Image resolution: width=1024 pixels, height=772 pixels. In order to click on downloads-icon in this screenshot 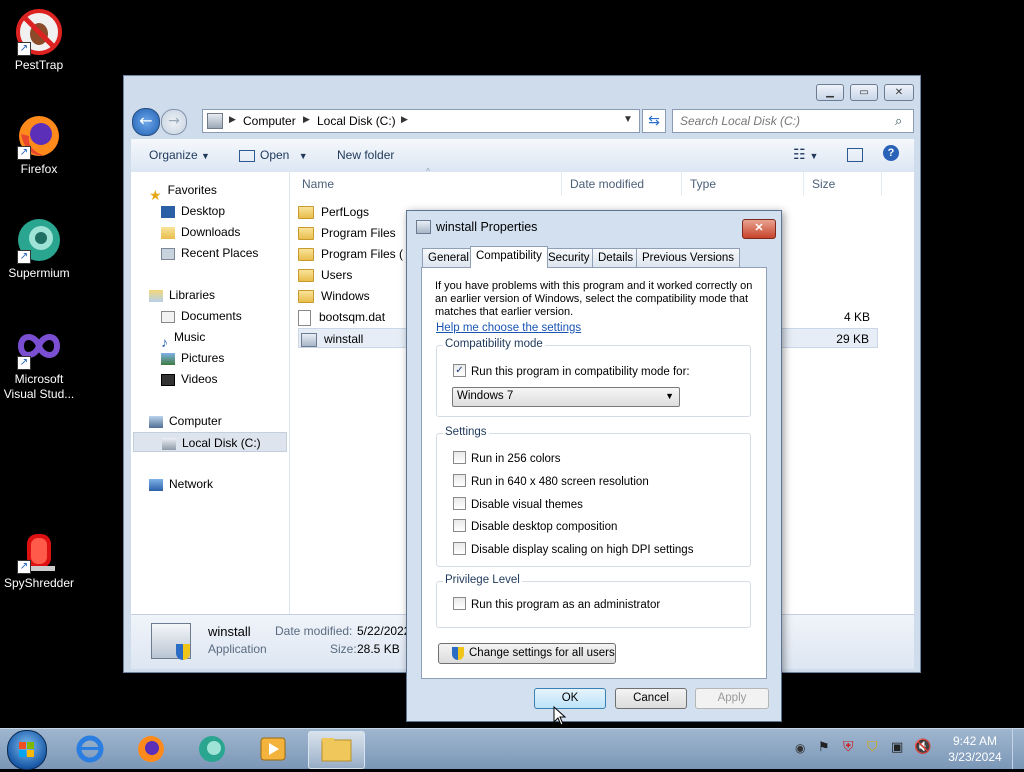, I will do `click(168, 232)`.